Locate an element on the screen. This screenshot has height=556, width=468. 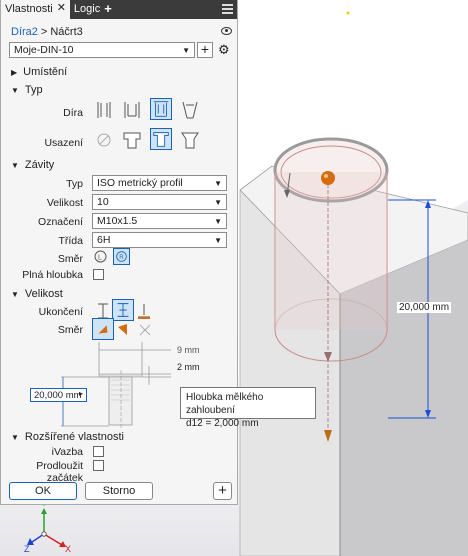
symmetric-direction-icon is located at coordinates (145, 330).